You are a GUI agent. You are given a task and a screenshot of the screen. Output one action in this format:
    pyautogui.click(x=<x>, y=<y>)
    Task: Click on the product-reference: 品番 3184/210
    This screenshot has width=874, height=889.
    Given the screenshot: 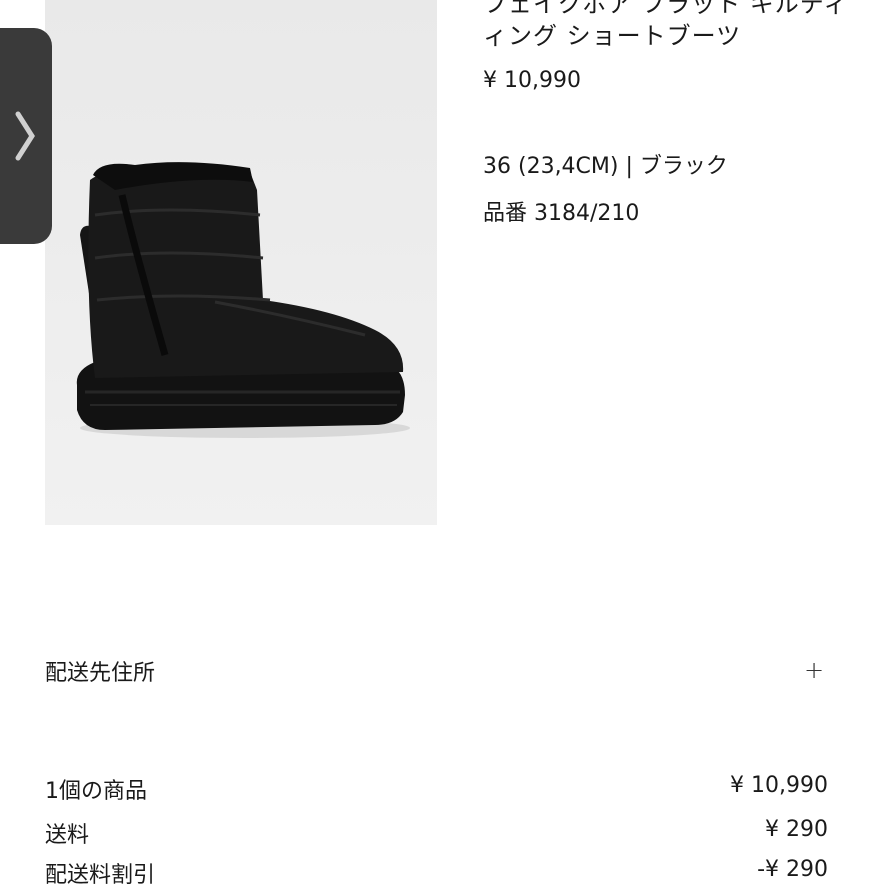 What is the action you would take?
    pyautogui.click(x=561, y=213)
    